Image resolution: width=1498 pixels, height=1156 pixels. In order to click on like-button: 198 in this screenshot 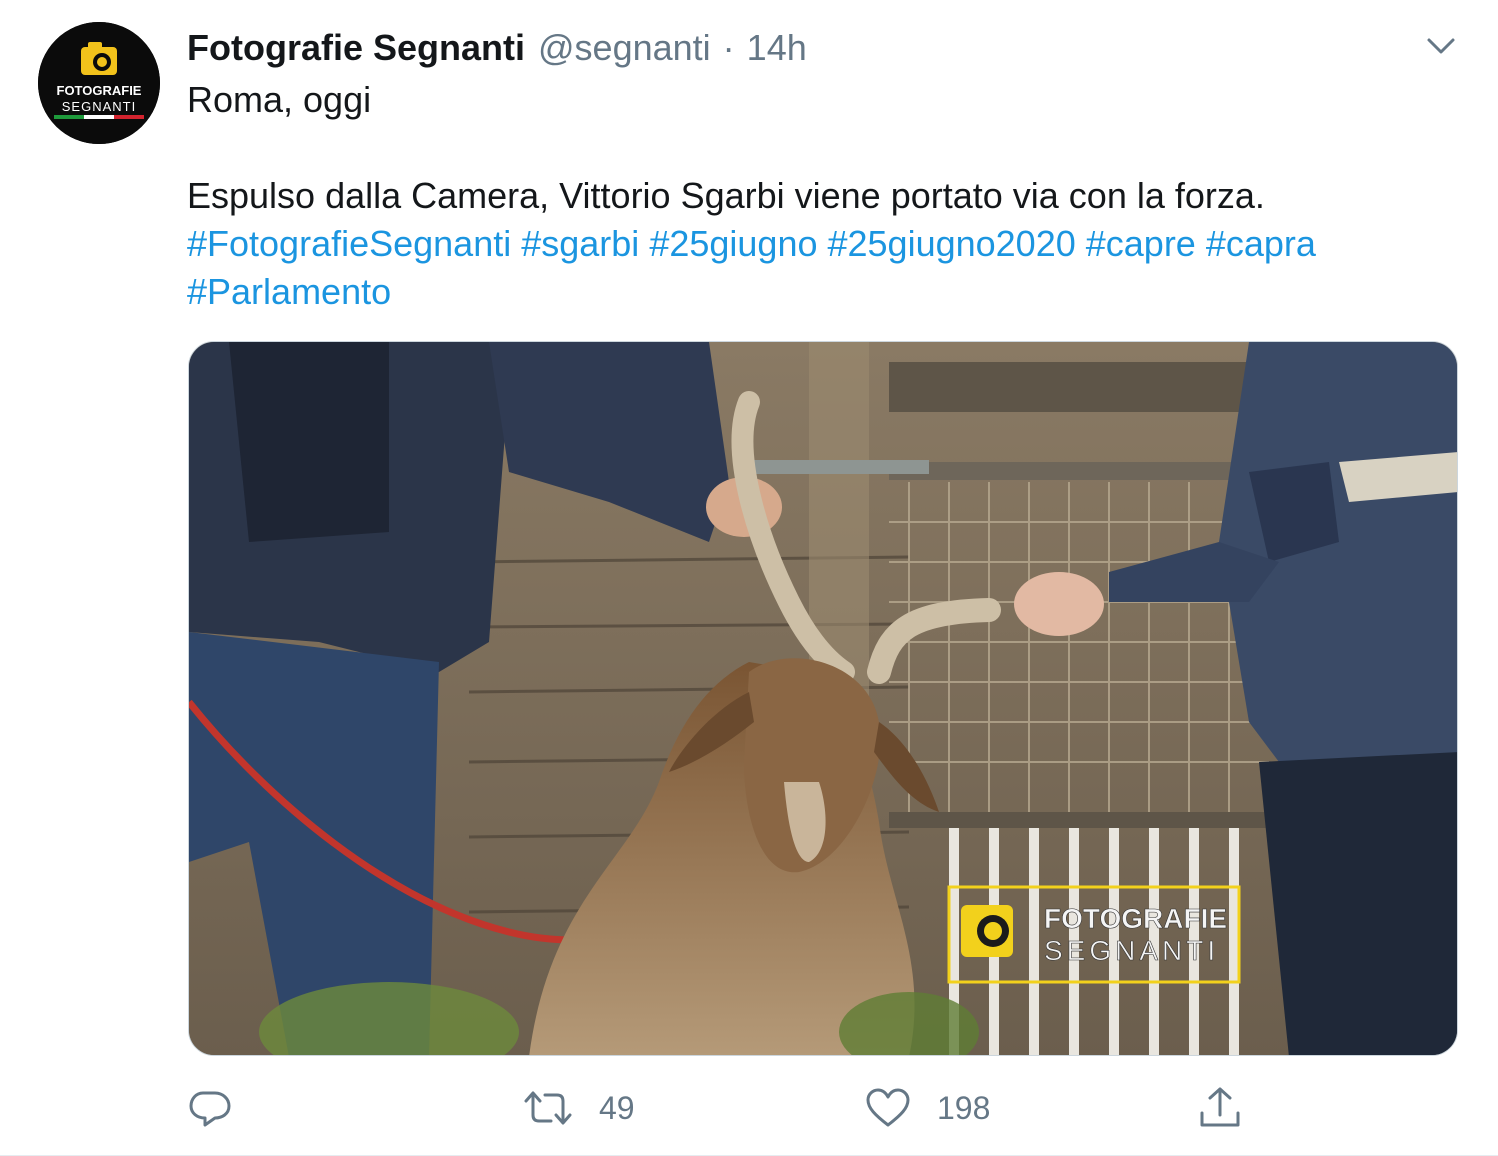, I will do `click(927, 1108)`.